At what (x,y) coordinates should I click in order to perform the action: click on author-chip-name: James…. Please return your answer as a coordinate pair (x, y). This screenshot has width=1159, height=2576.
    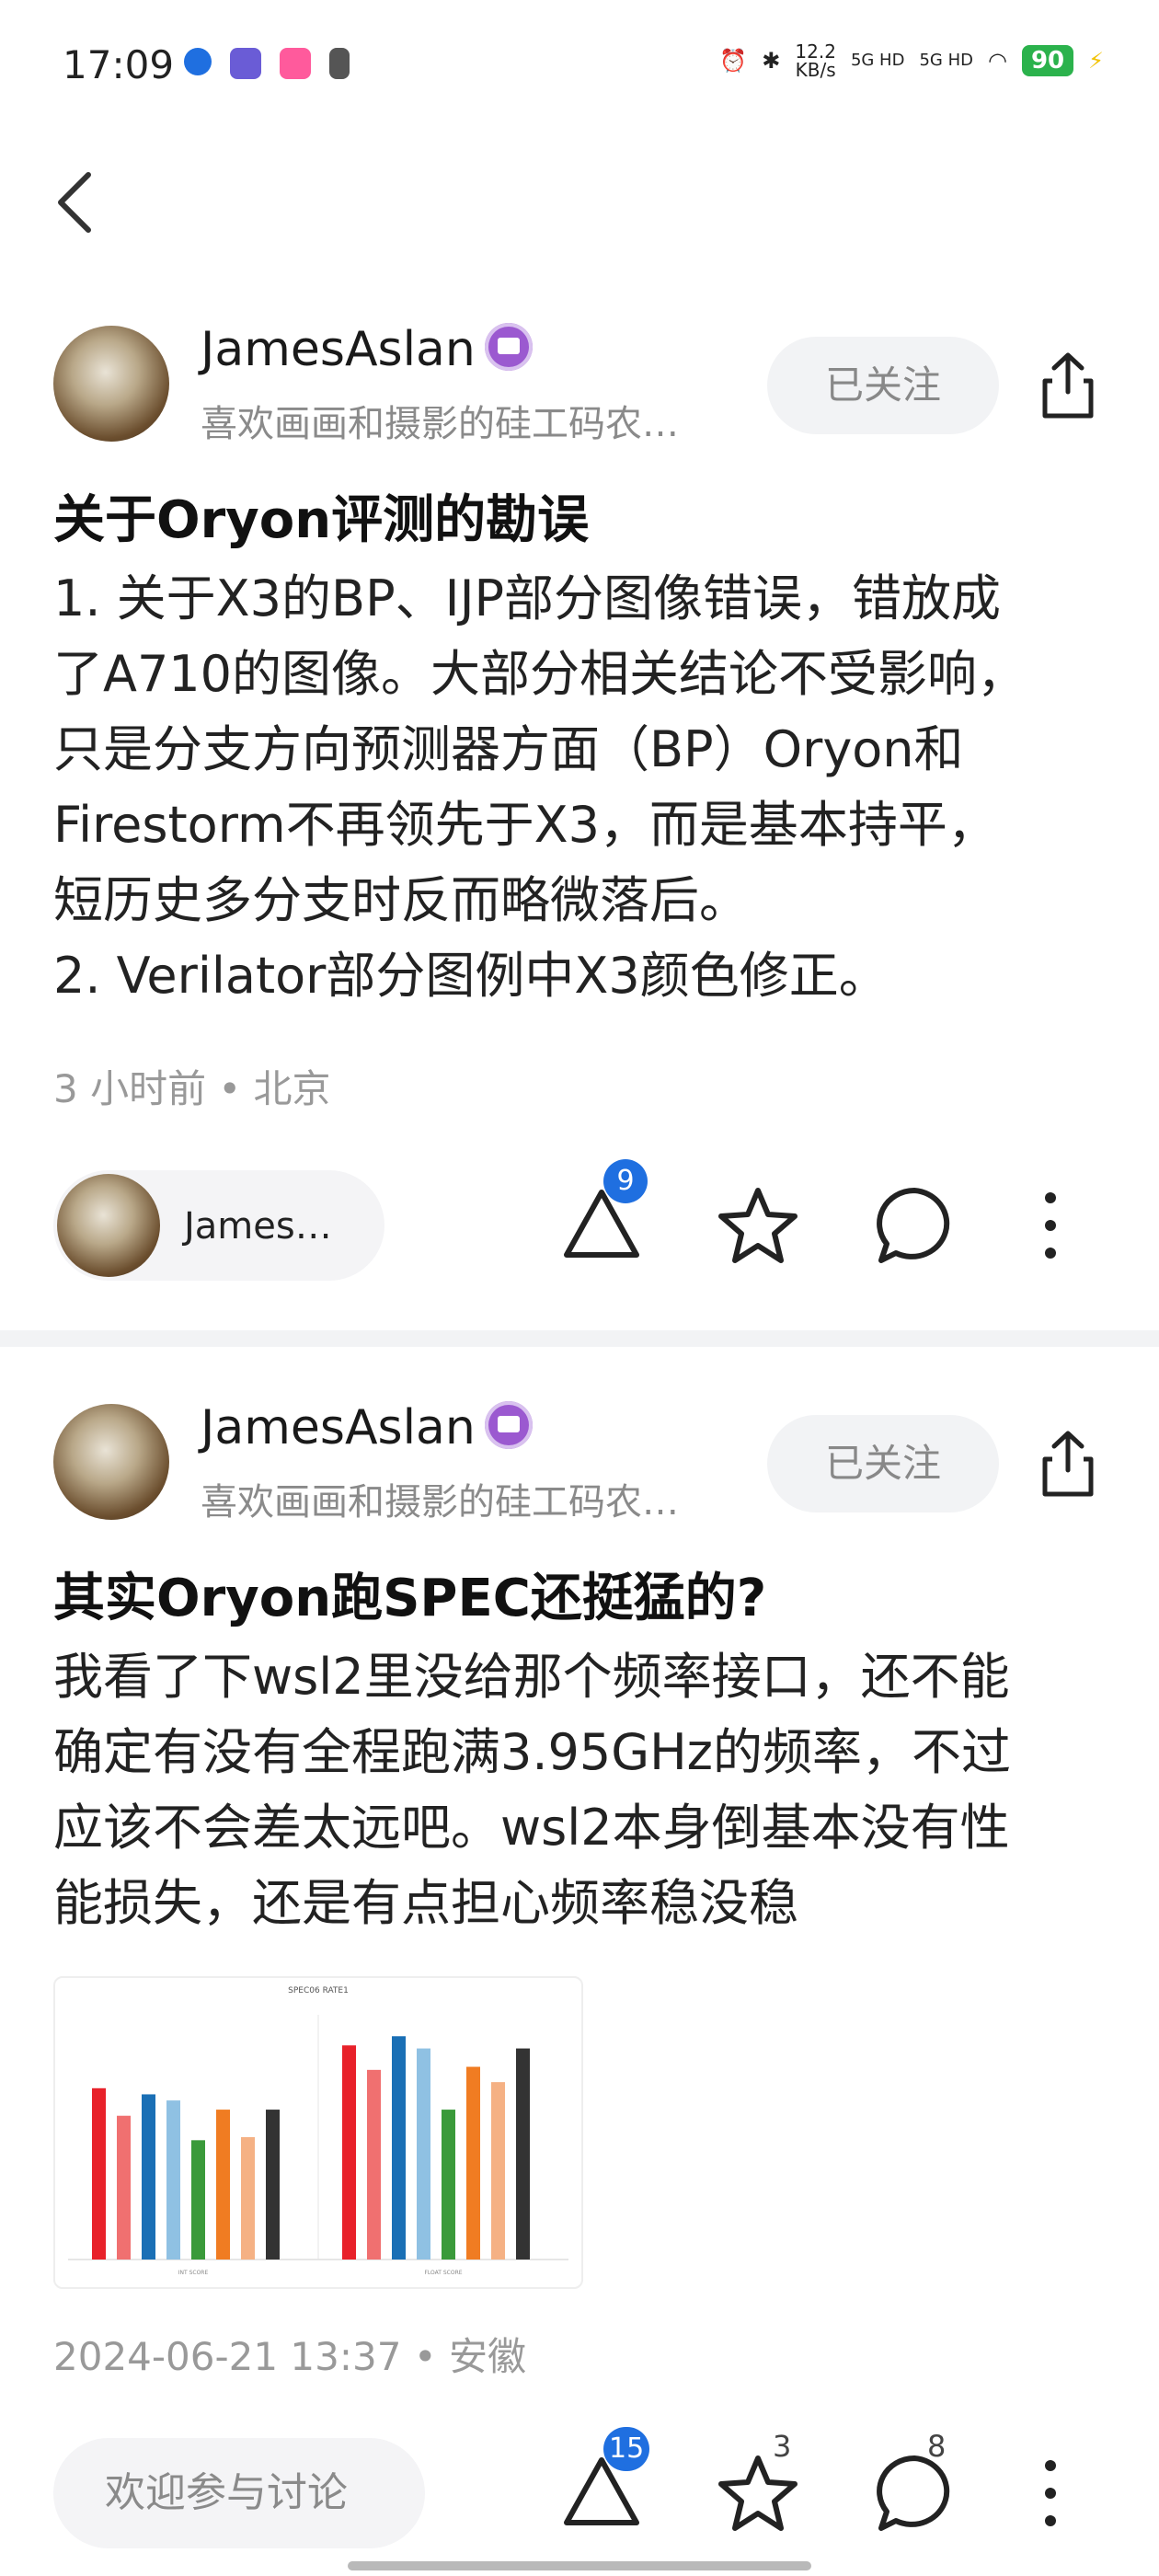
    Looking at the image, I should click on (258, 1226).